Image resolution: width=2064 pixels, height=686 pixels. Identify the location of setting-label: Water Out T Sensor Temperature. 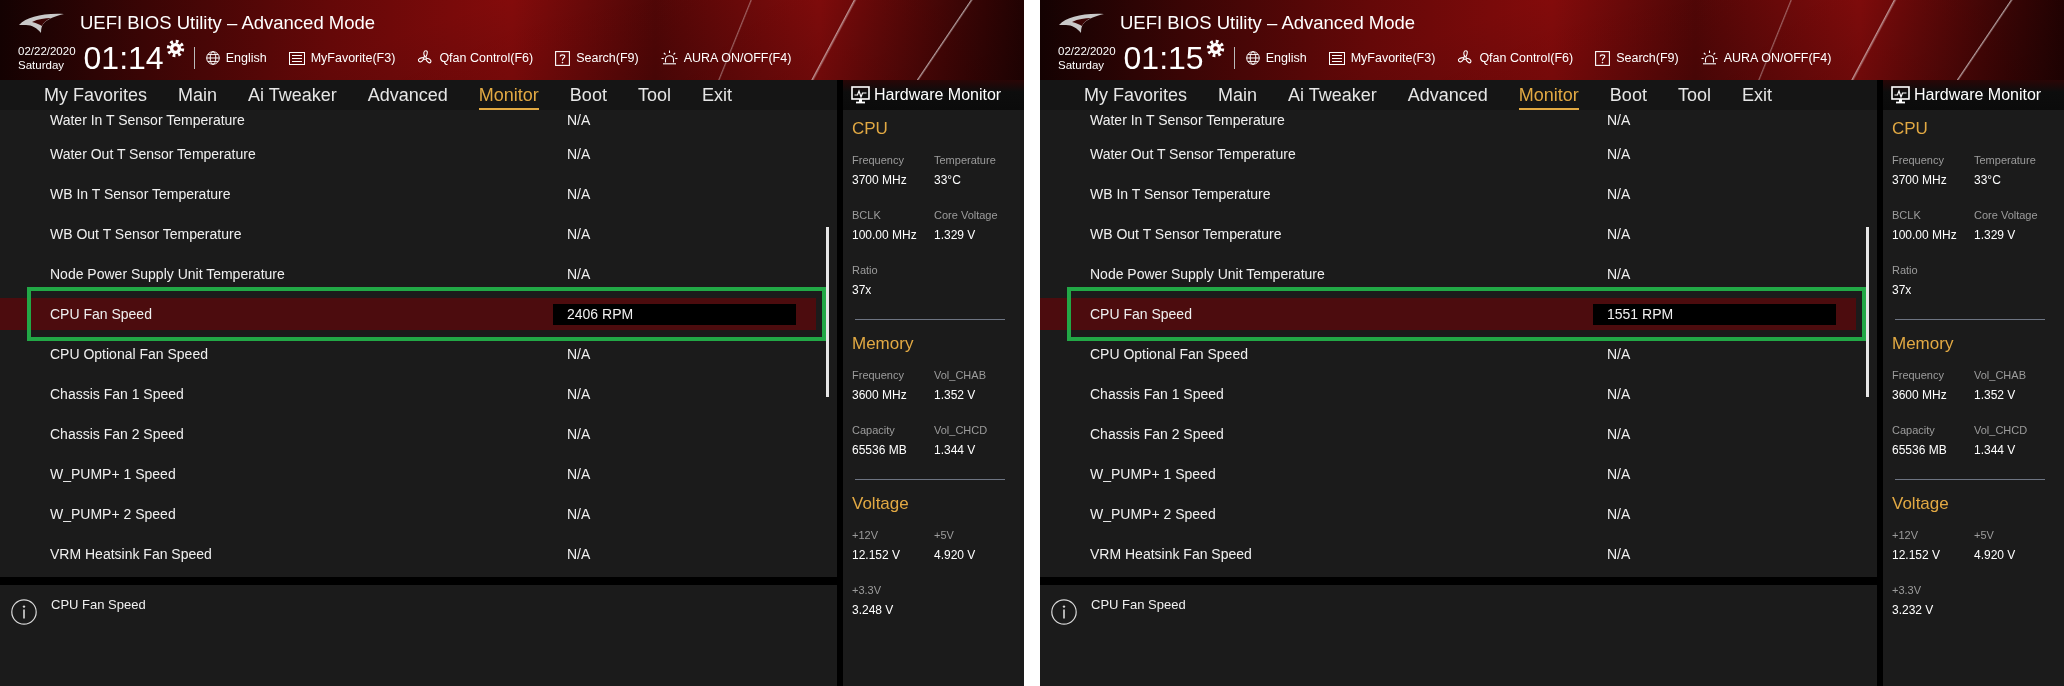
(153, 154).